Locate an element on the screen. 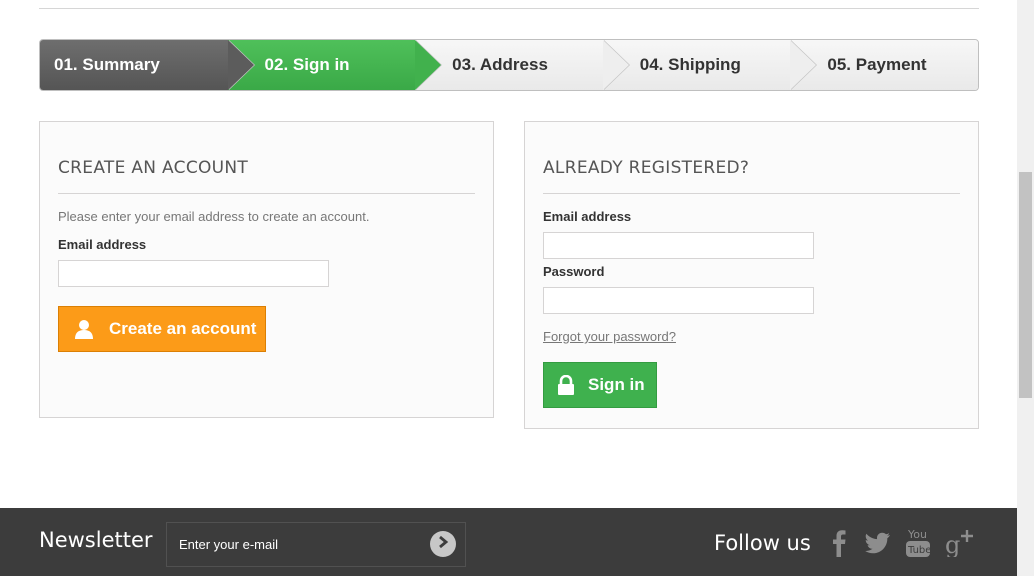 The height and width of the screenshot is (576, 1034). create-email-input is located at coordinates (193, 273).